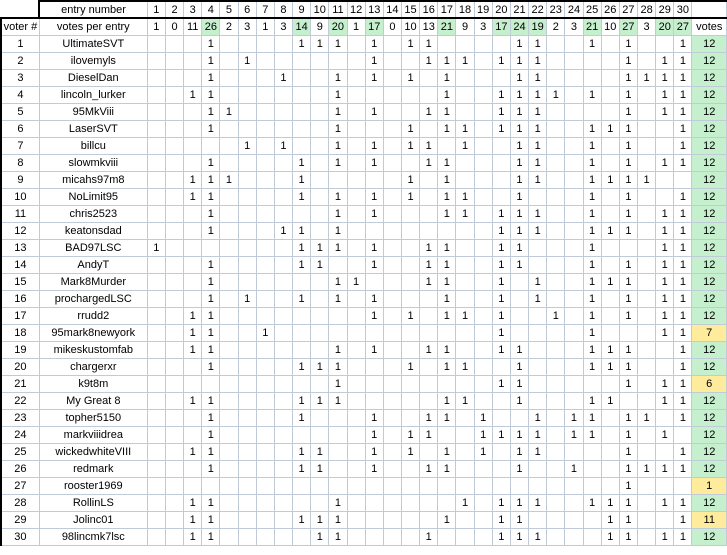 This screenshot has height=555, width=727. I want to click on table-row: 12 keatonsdad 1 1 1 1 1 1 1 1 1 1 1 1 12, so click(363, 231).